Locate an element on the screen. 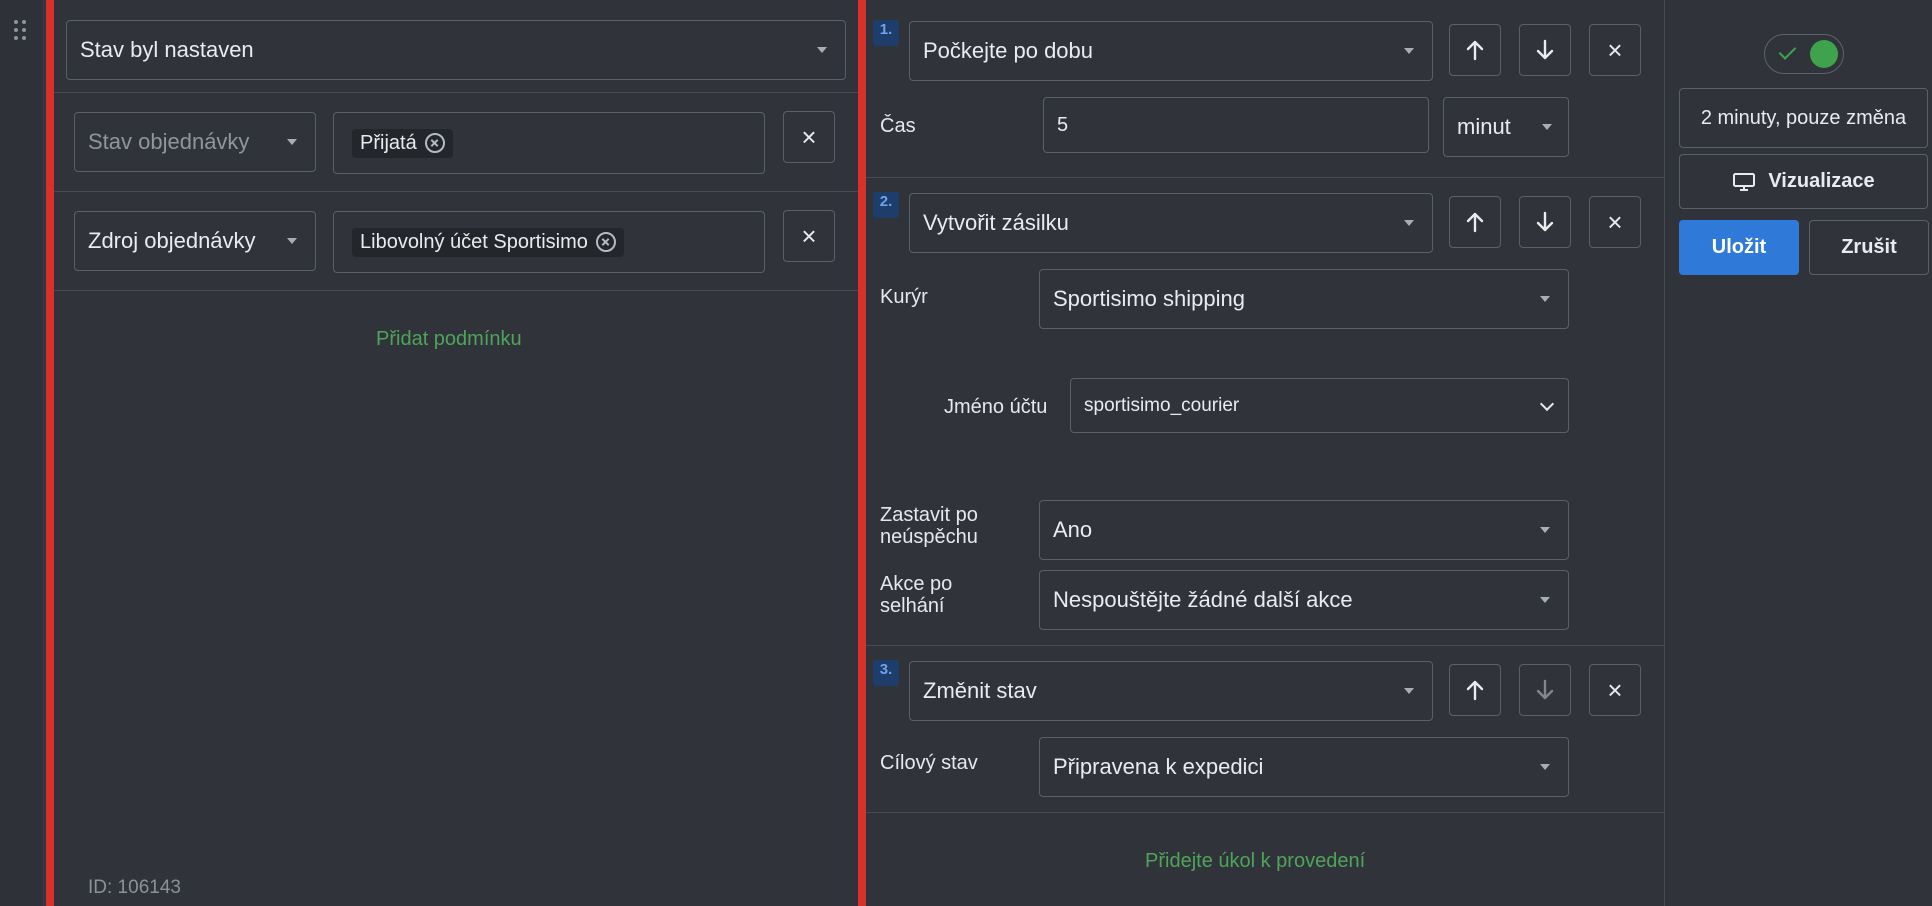 This screenshot has width=1932, height=906. check-icon is located at coordinates (1787, 51).